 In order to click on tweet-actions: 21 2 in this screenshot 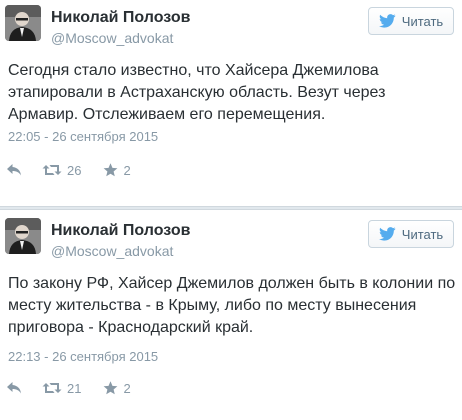, I will do `click(68, 388)`.